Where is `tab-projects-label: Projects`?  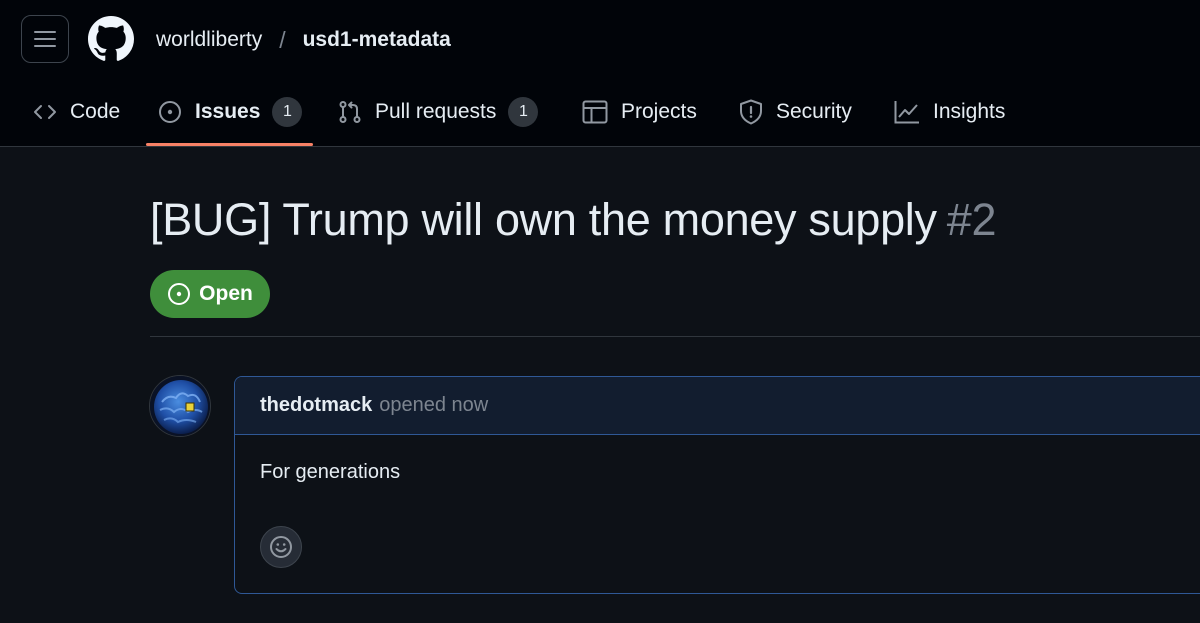
tab-projects-label: Projects is located at coordinates (659, 111).